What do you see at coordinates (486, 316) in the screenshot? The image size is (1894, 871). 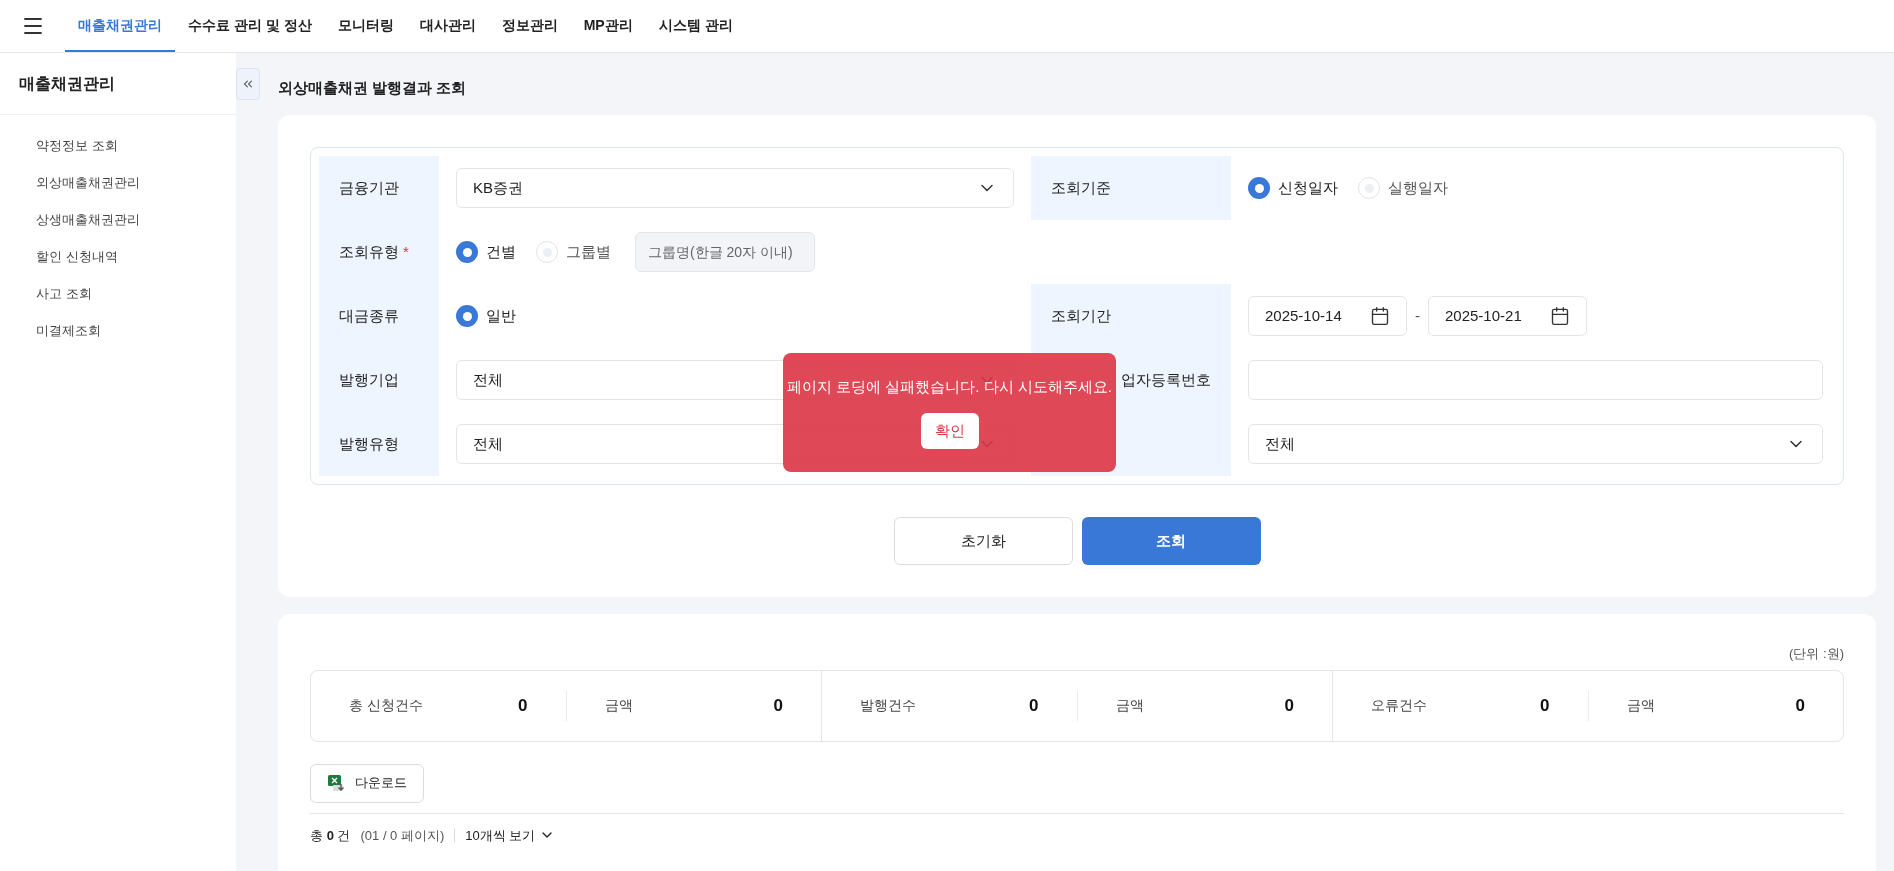 I see `radio-option: 일반` at bounding box center [486, 316].